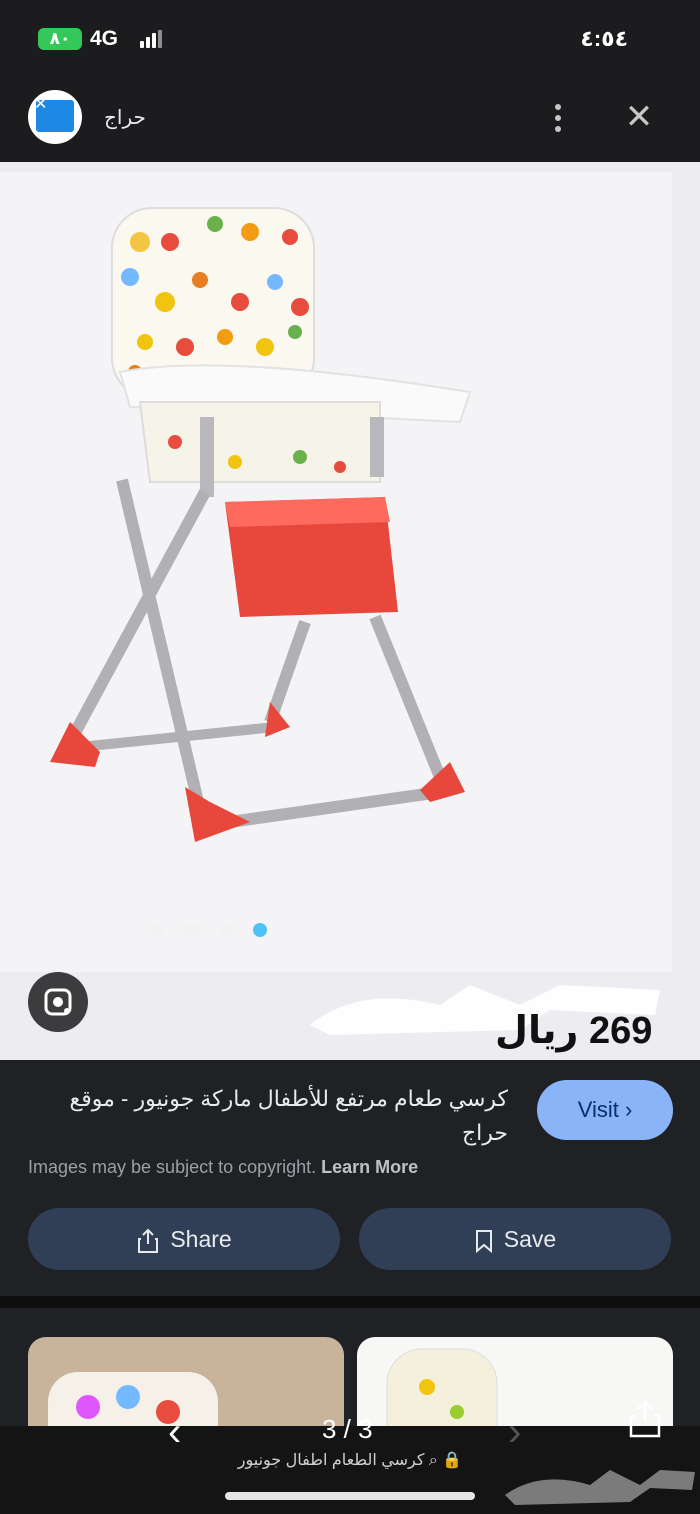 This screenshot has height=1514, width=700. Describe the element at coordinates (598, 1109) in the screenshot. I see `visit-label: Visit` at that location.